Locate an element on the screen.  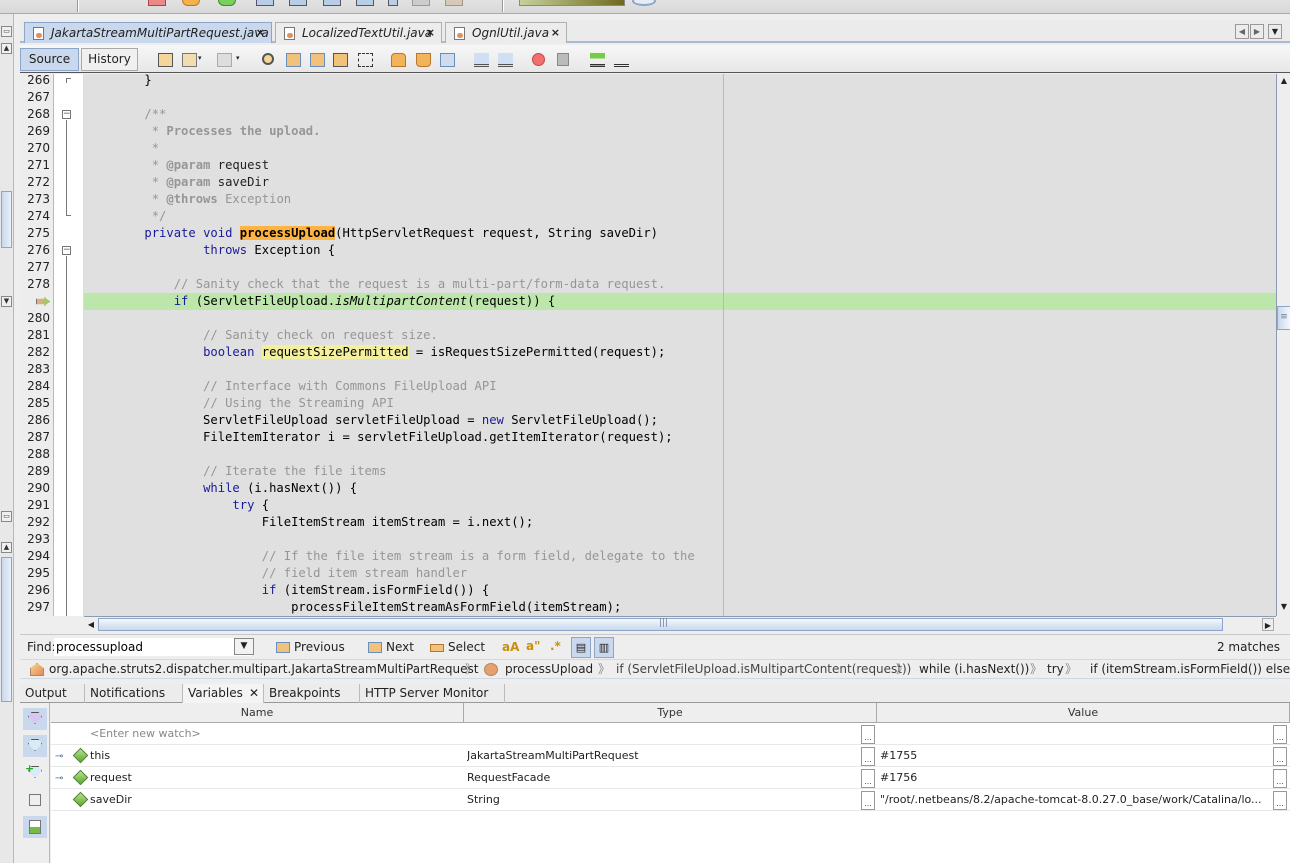
code-line: * is located at coordinates (680, 148).